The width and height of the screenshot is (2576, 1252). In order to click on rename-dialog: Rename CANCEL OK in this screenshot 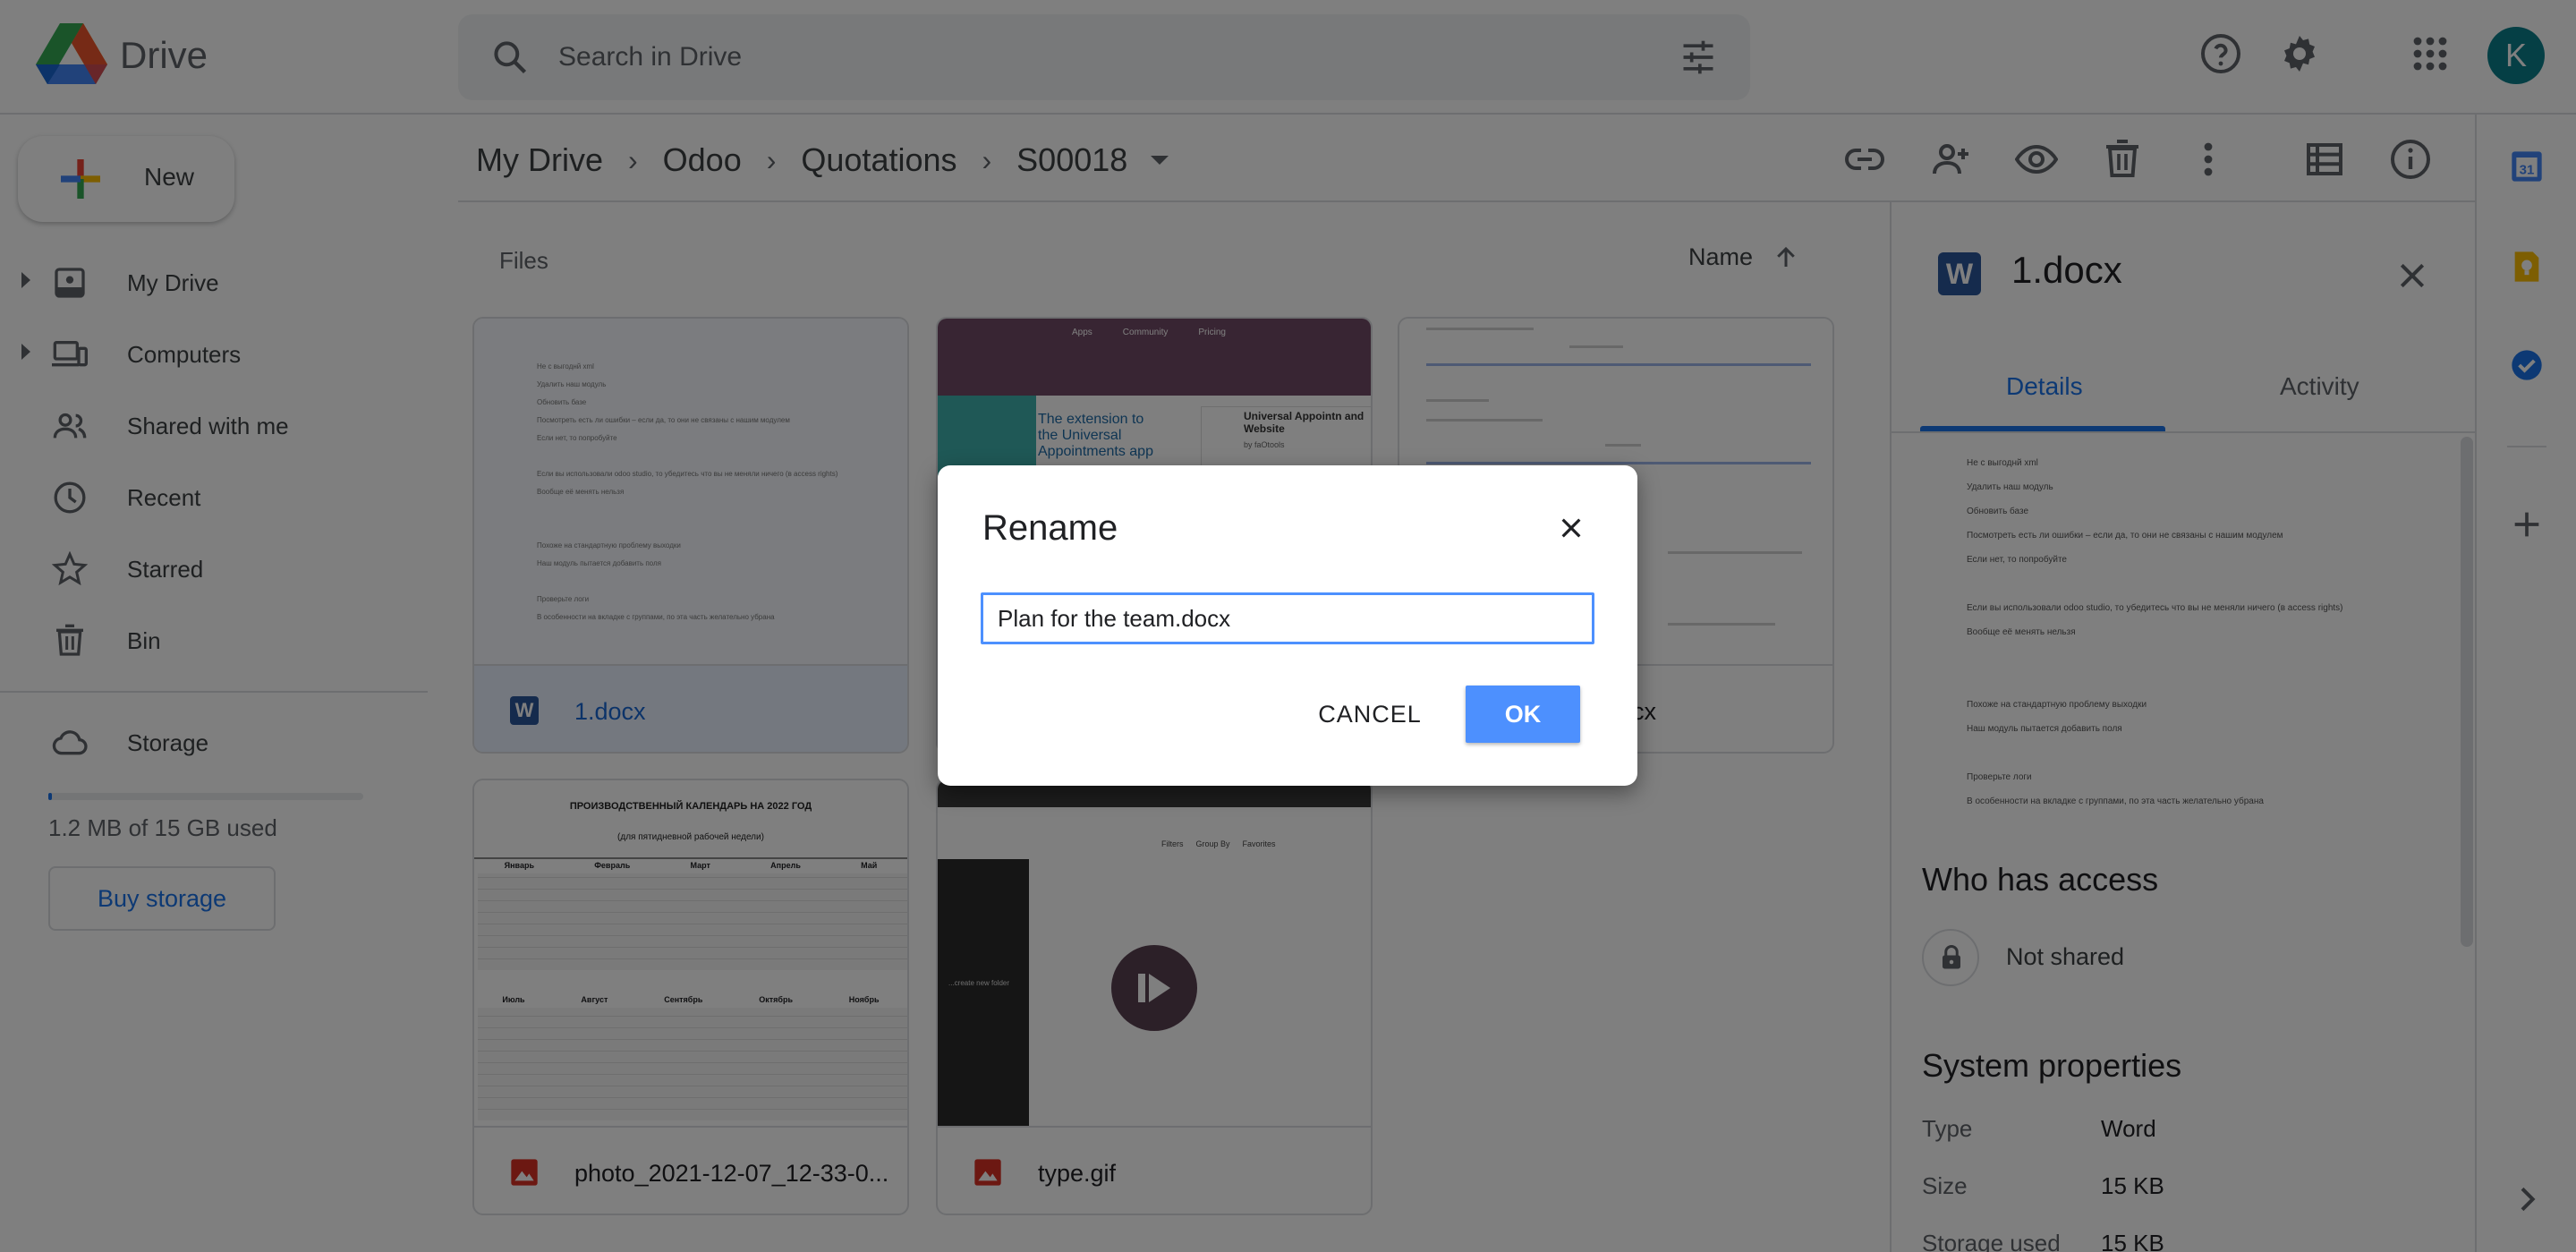, I will do `click(1287, 625)`.